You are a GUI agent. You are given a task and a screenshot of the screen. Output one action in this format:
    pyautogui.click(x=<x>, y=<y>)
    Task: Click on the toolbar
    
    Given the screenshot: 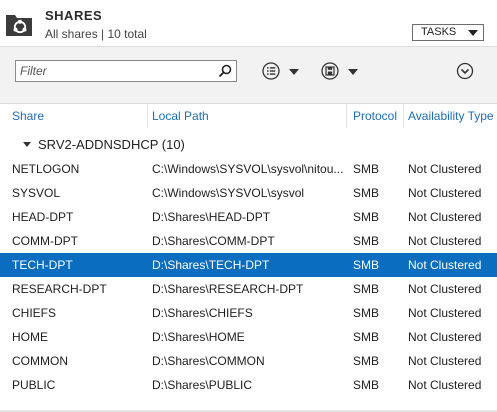 What is the action you would take?
    pyautogui.click(x=248, y=75)
    